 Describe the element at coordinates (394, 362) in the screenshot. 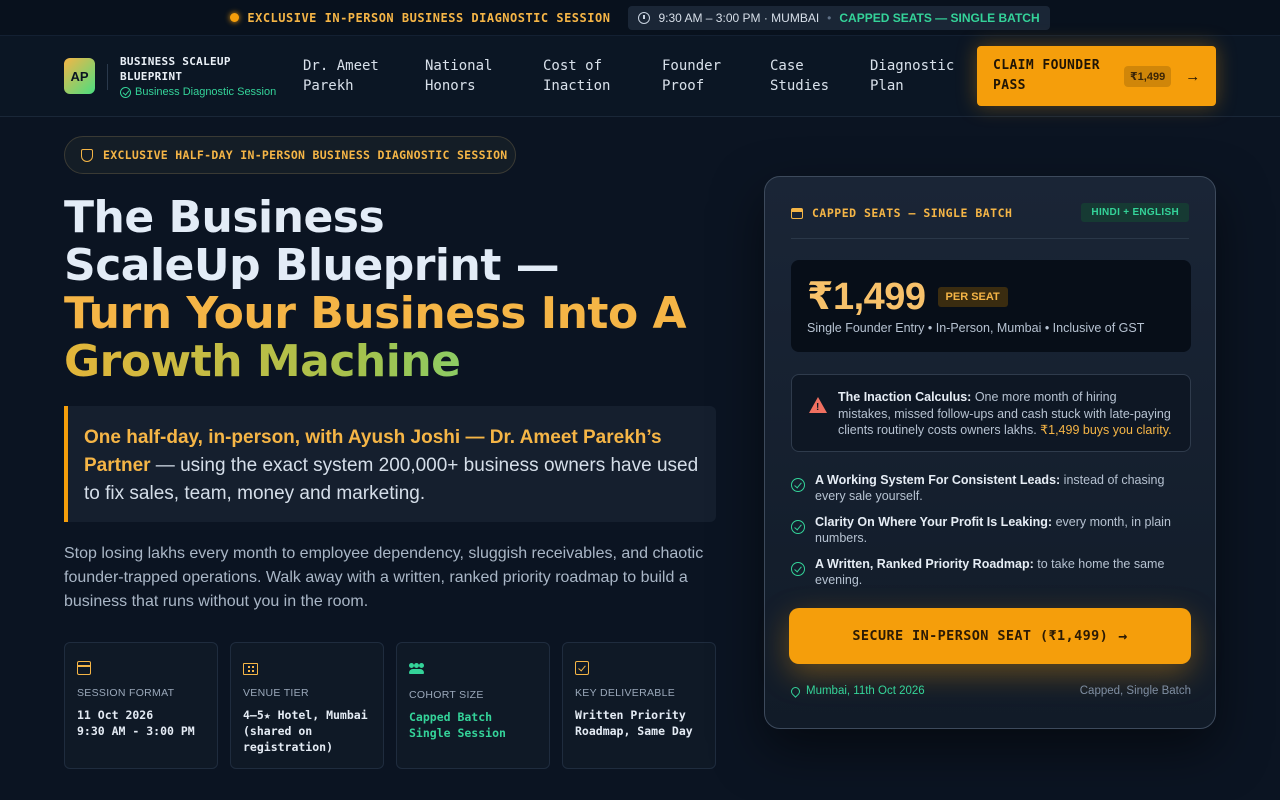

I see `hero-title-line4: Growth Machine` at that location.